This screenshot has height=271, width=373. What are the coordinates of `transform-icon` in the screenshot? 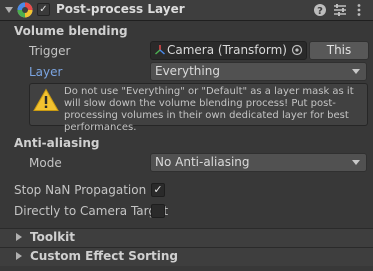 It's located at (160, 50).